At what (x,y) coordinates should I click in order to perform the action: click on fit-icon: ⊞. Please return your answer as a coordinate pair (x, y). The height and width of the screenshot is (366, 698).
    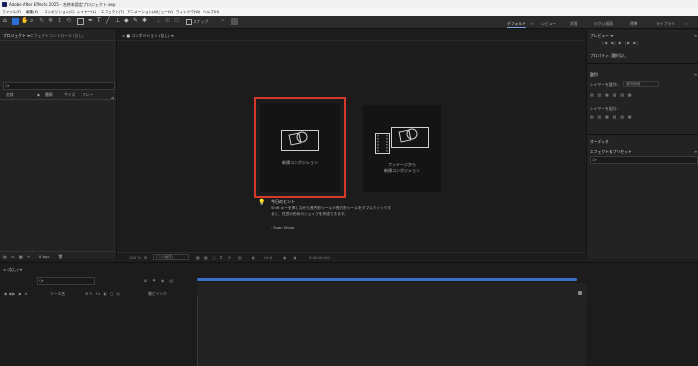
    Looking at the image, I should click on (145, 257).